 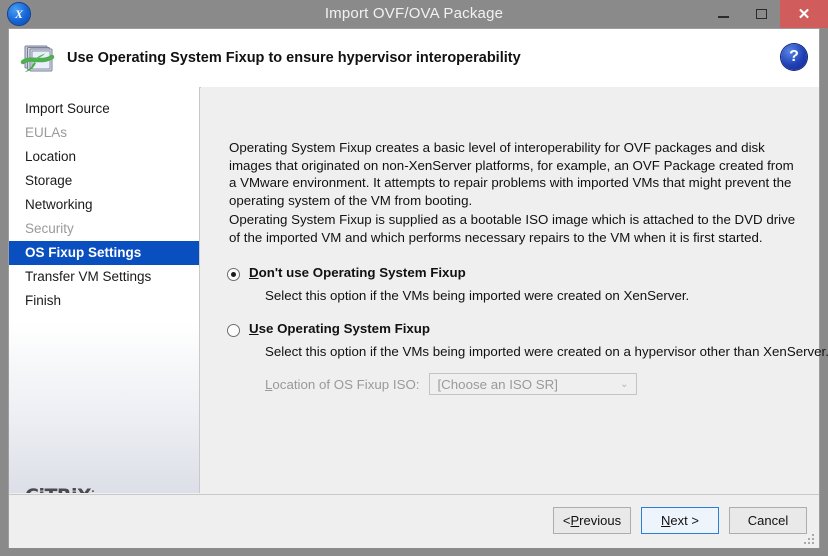 I want to click on radio-use-fixup, so click(x=233, y=330).